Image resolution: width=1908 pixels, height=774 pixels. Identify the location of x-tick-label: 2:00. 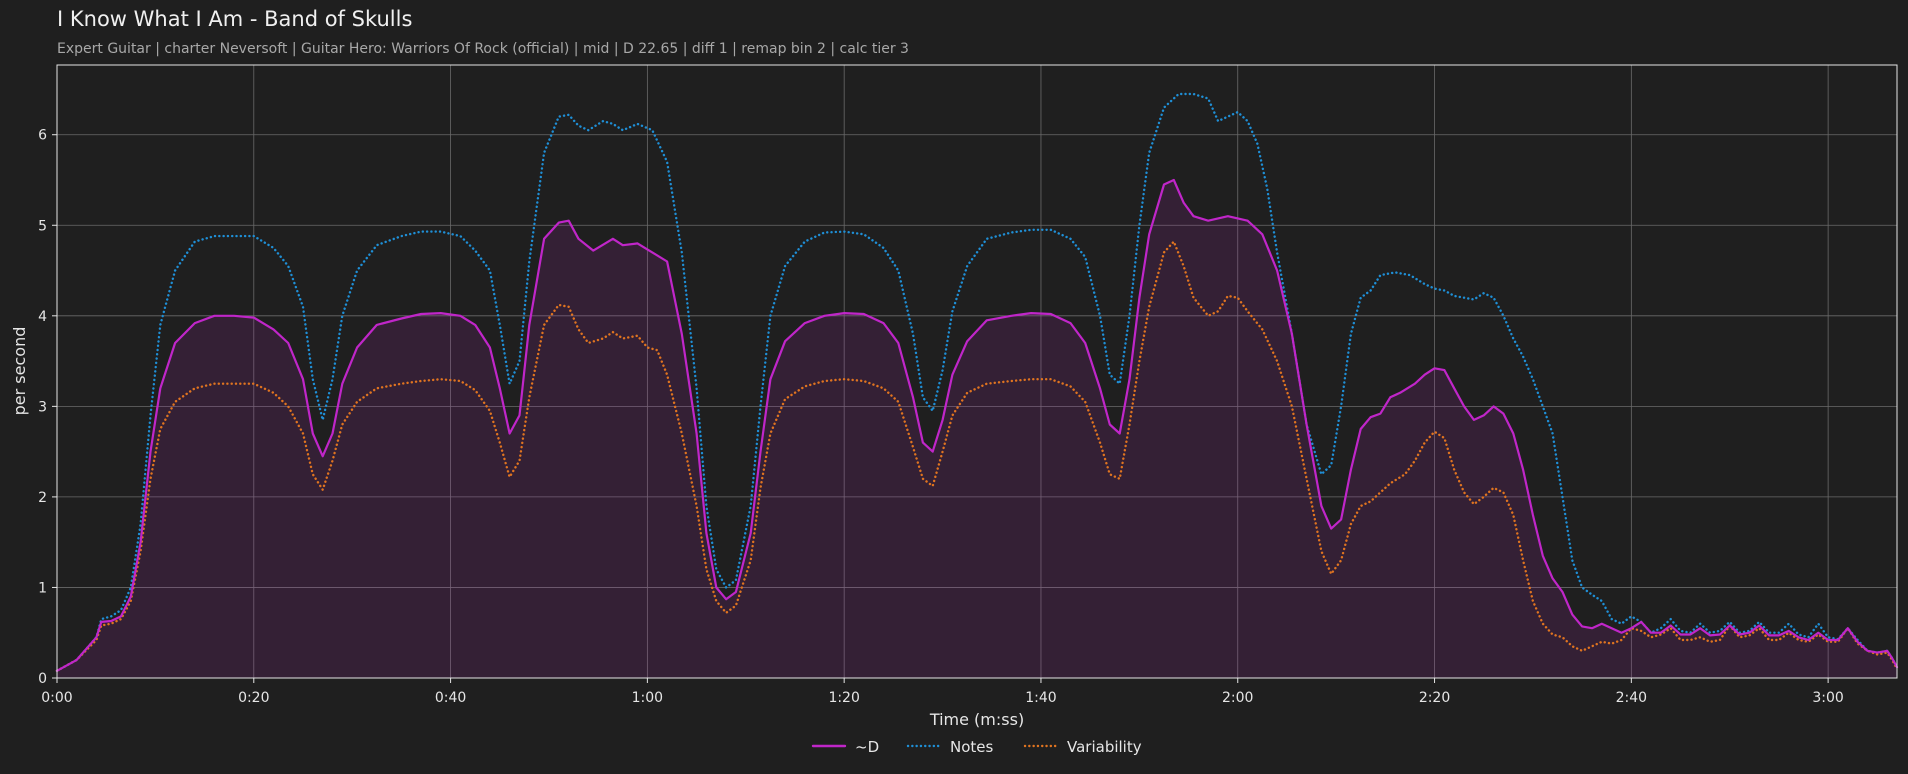
(1237, 698).